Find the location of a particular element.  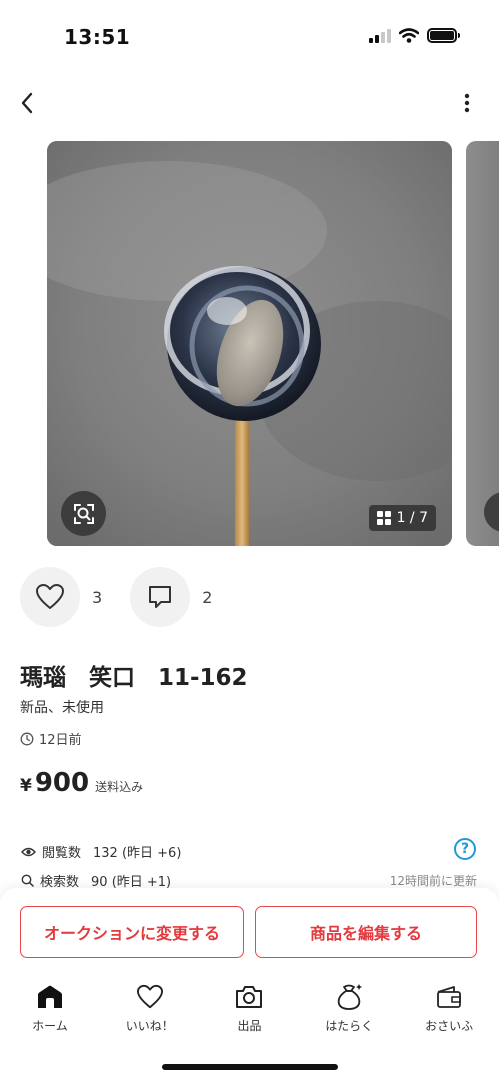

change-to-auction-button: オークションに変更する is located at coordinates (132, 932).